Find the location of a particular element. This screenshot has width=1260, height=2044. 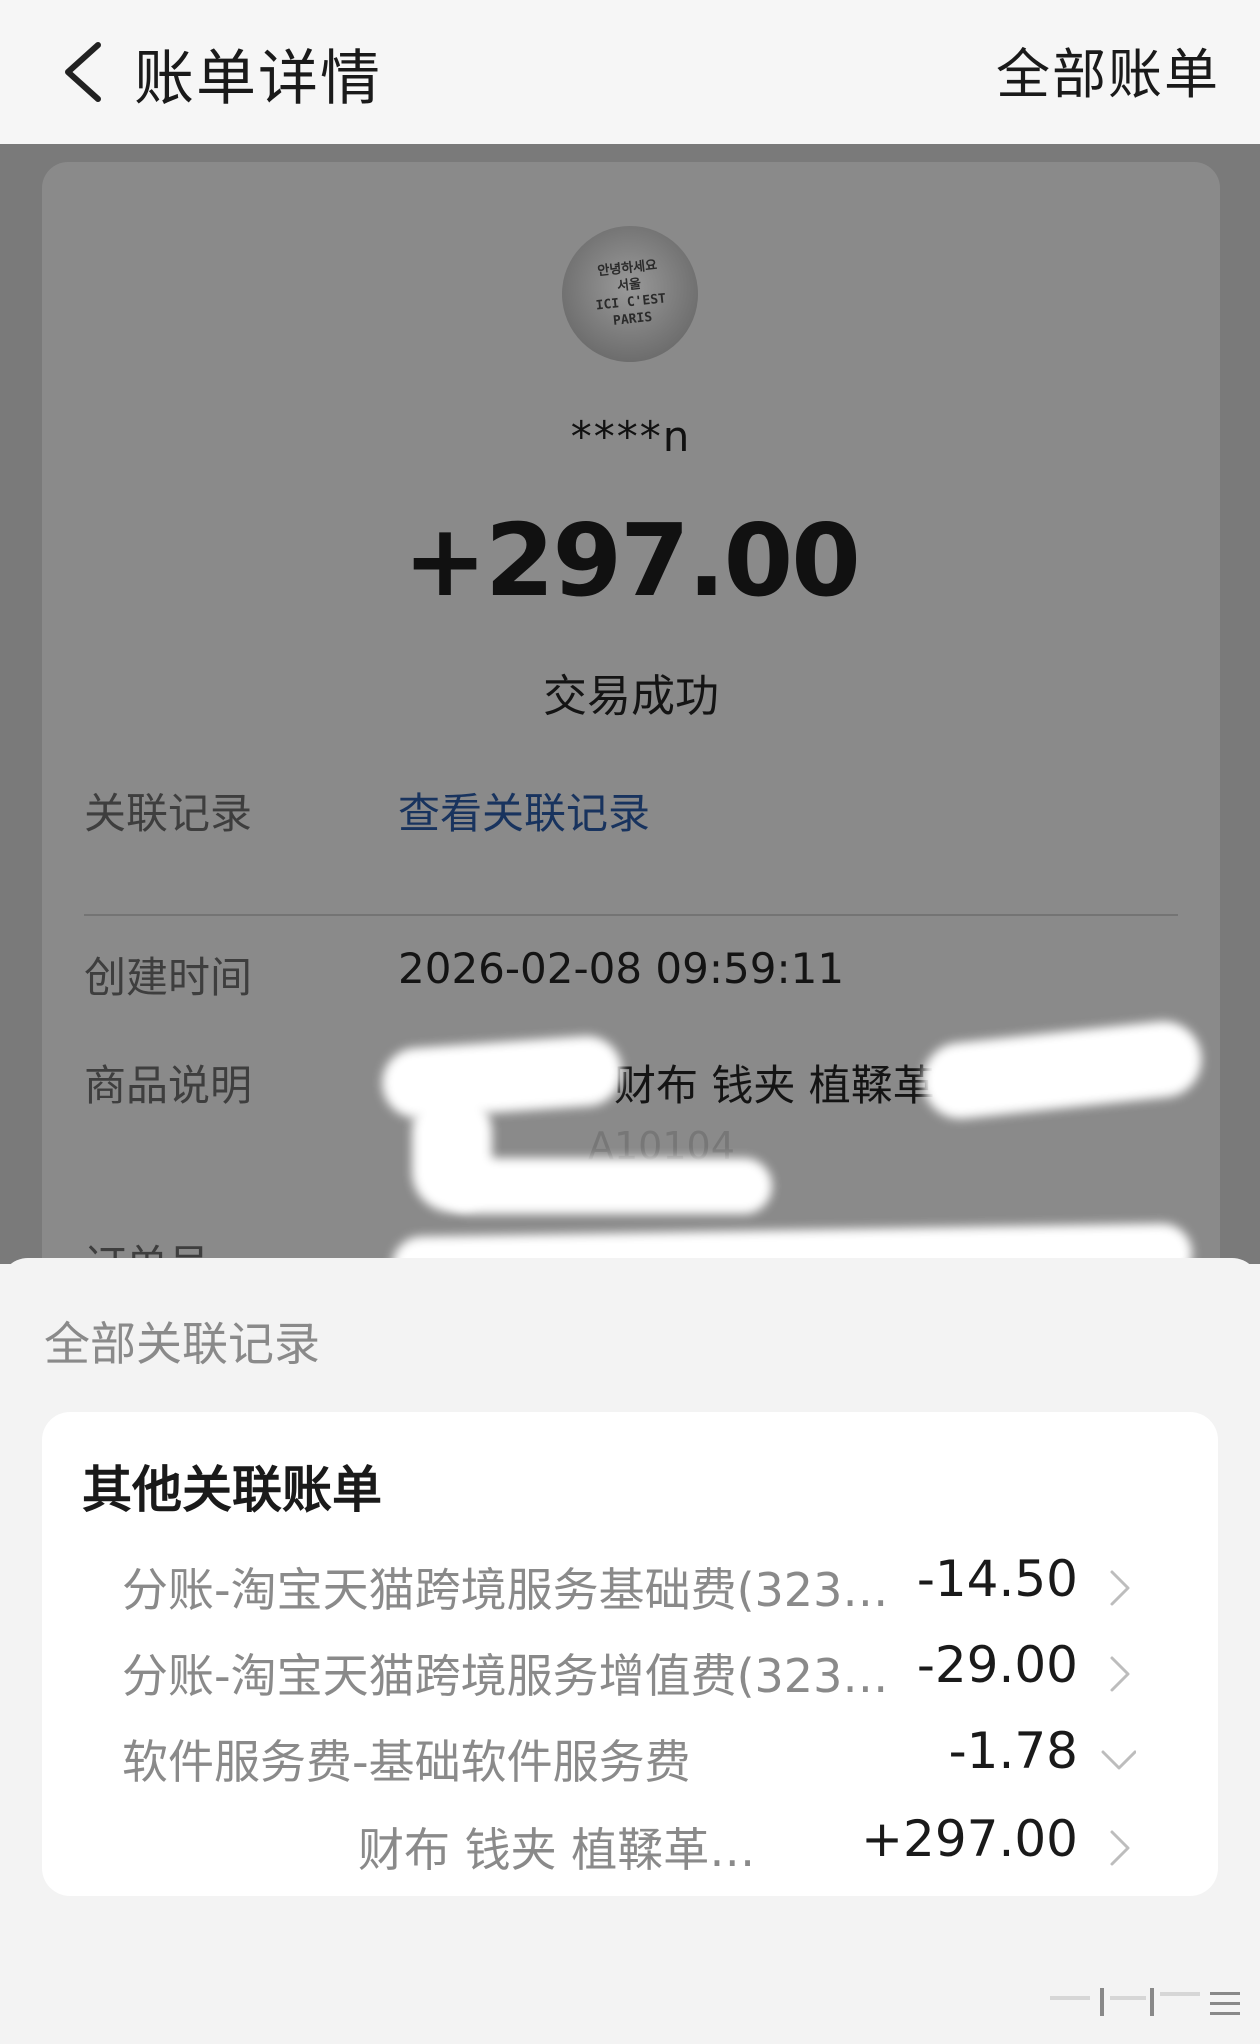

transaction-status: 交易成功 is located at coordinates (631, 696).